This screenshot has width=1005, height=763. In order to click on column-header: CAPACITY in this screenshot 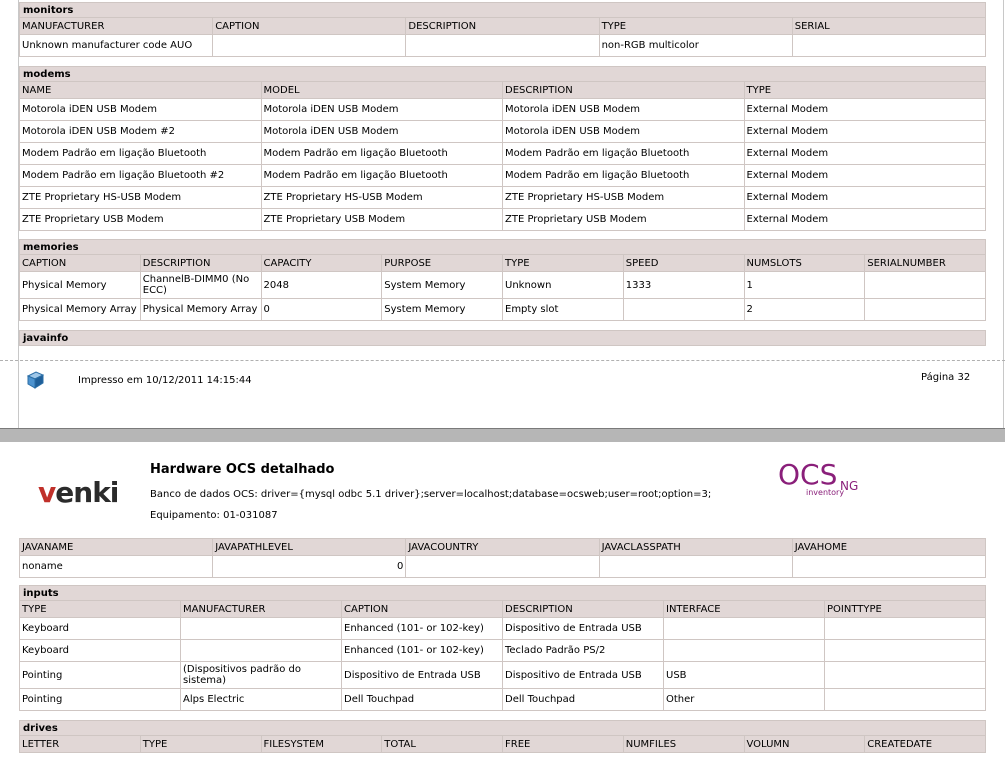, I will do `click(321, 263)`.